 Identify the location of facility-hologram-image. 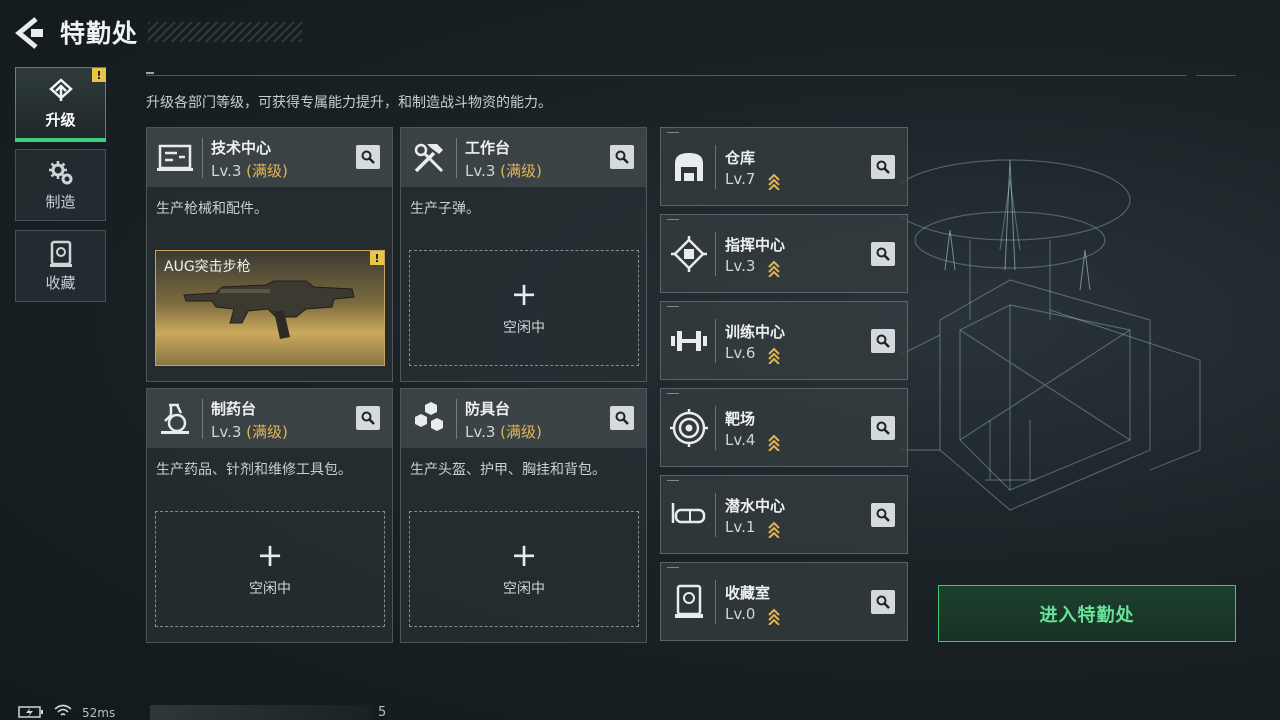
(1050, 335).